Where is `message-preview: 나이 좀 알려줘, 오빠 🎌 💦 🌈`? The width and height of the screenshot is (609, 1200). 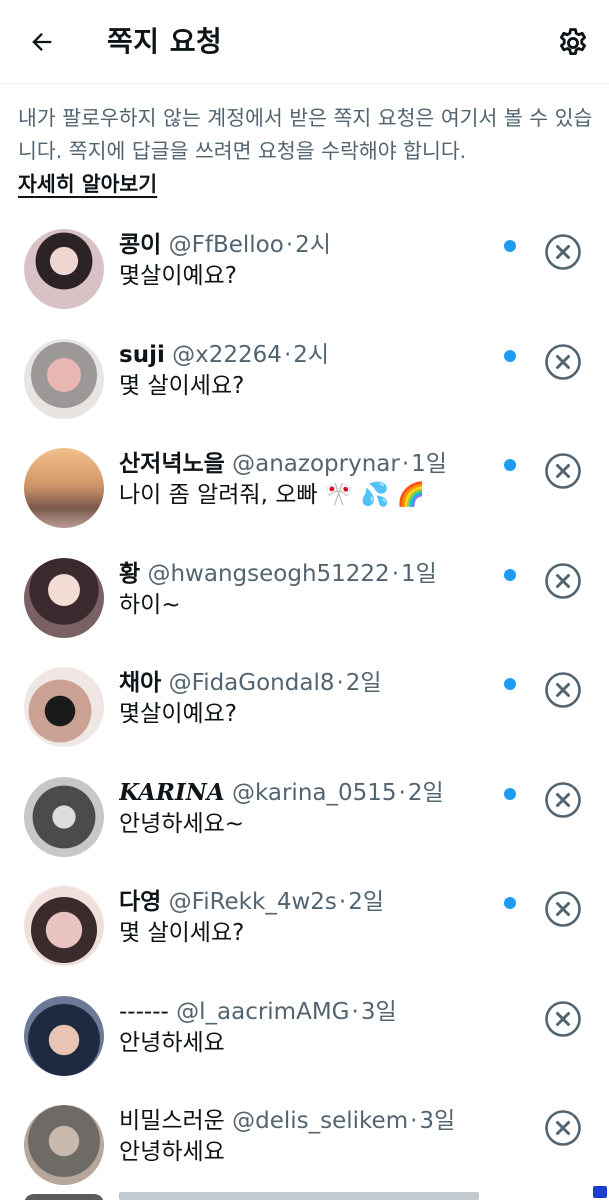 message-preview: 나이 좀 알려줘, 오빠 🎌 💦 🌈 is located at coordinates (272, 495).